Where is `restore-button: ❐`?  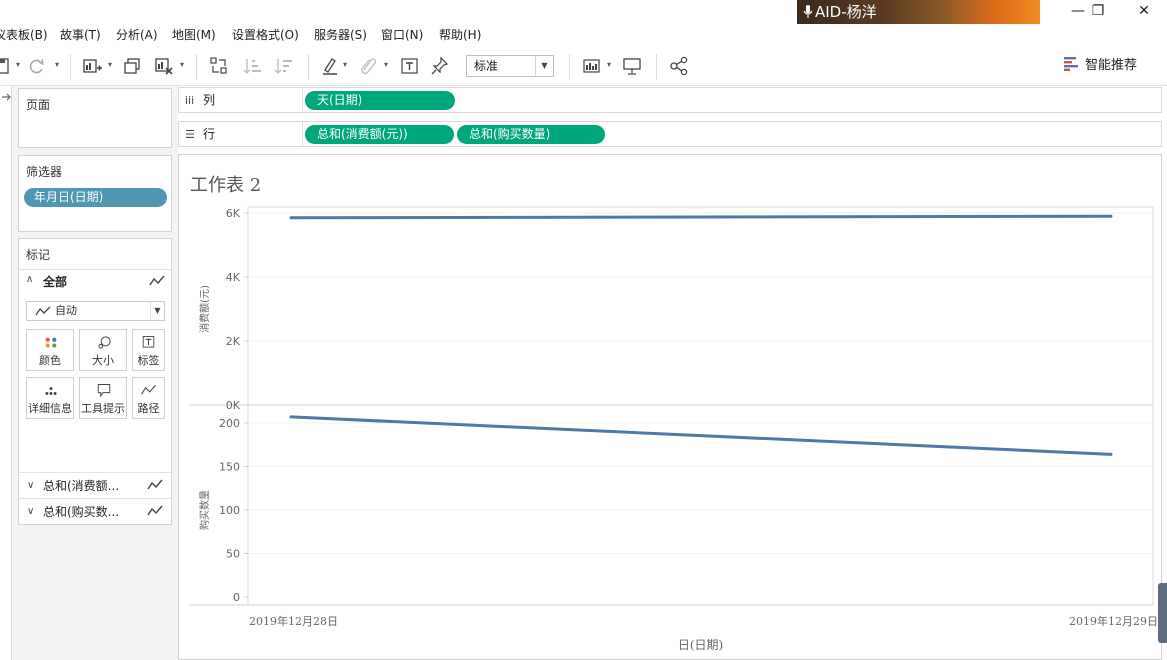 restore-button: ❐ is located at coordinates (1098, 11).